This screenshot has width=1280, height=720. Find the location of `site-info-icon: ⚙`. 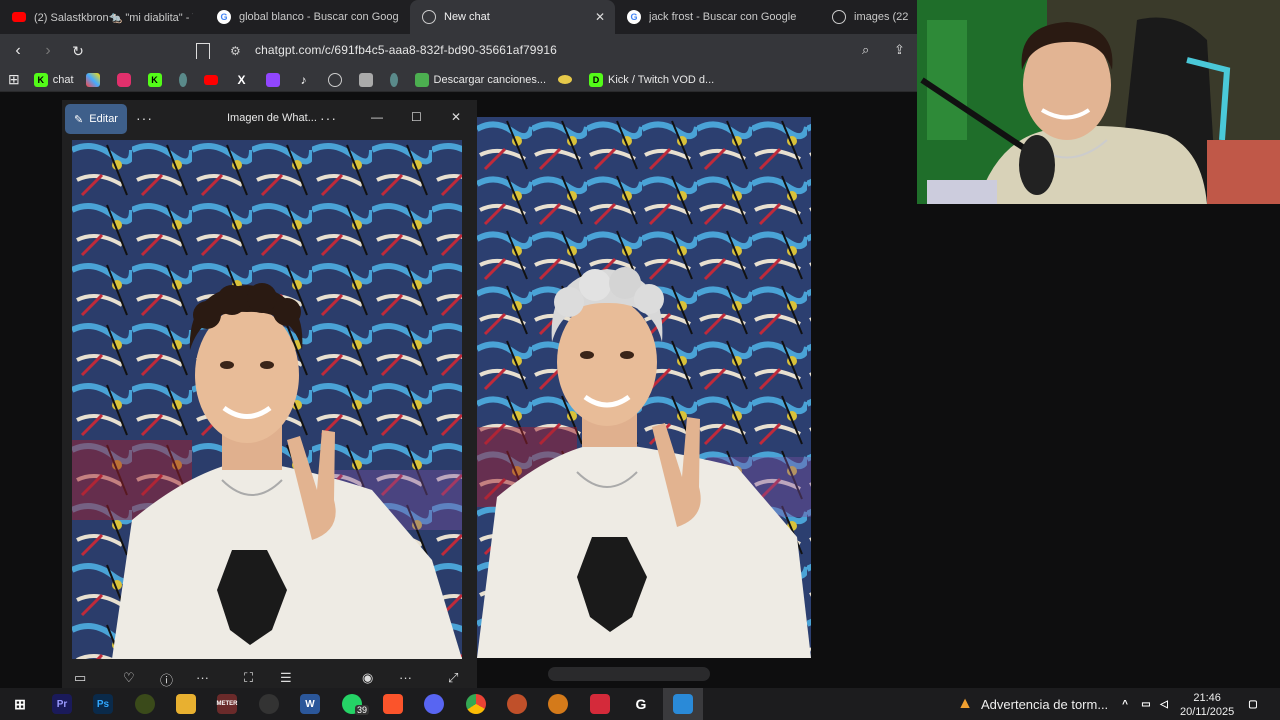

site-info-icon: ⚙ is located at coordinates (237, 51).